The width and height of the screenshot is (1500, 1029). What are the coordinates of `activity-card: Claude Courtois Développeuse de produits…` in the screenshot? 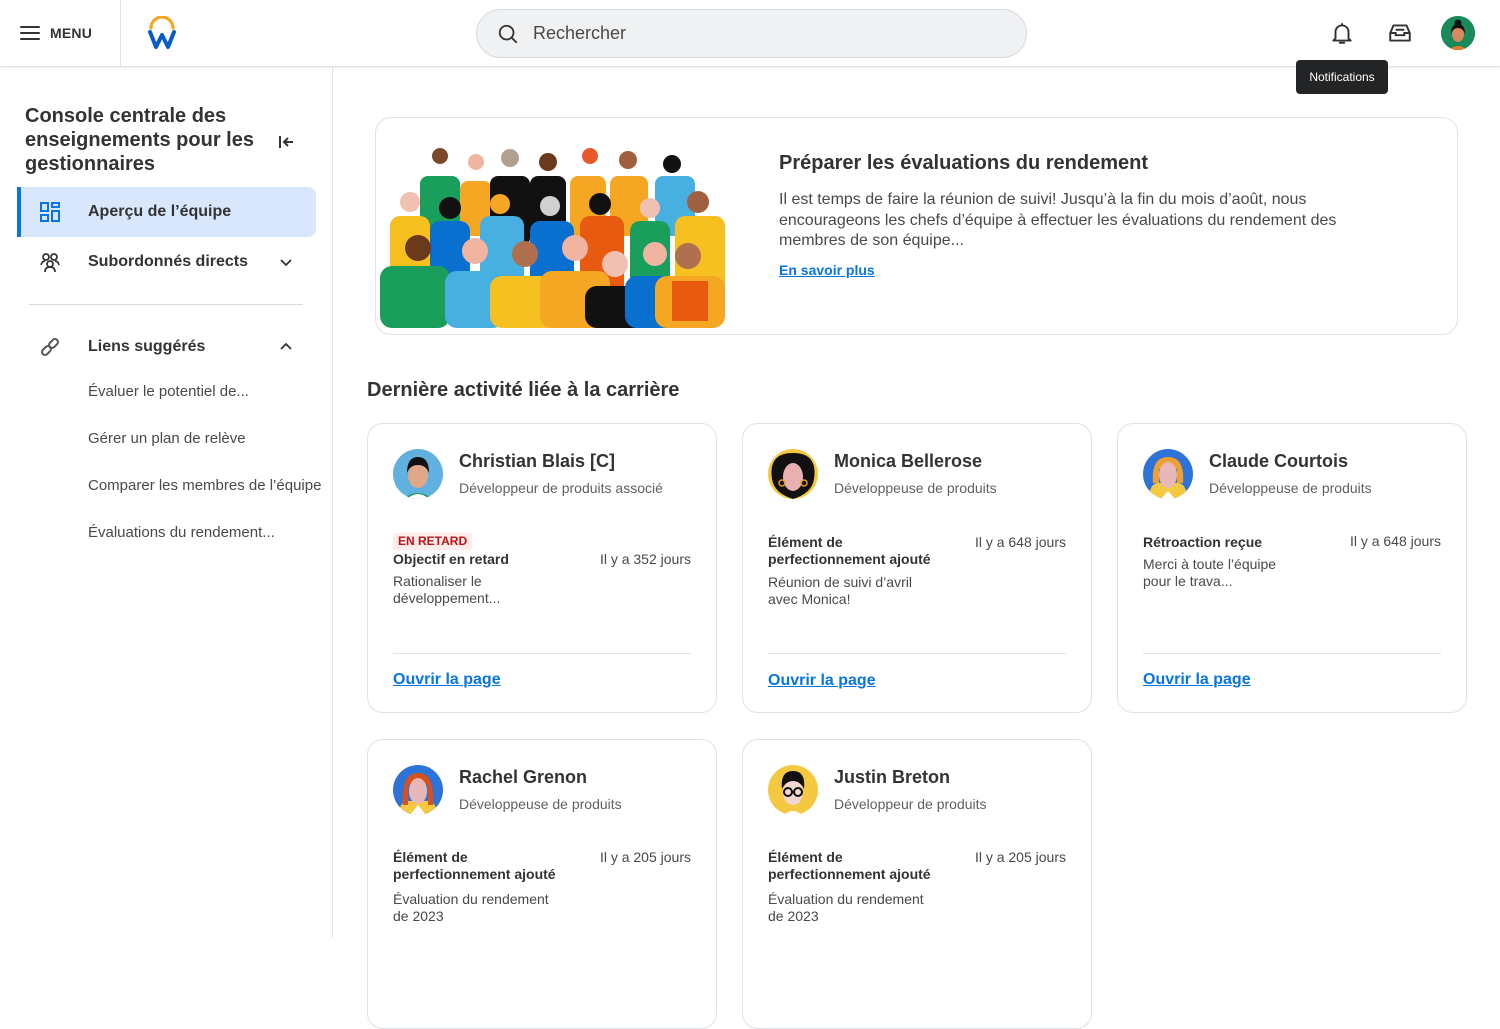 It's located at (1292, 568).